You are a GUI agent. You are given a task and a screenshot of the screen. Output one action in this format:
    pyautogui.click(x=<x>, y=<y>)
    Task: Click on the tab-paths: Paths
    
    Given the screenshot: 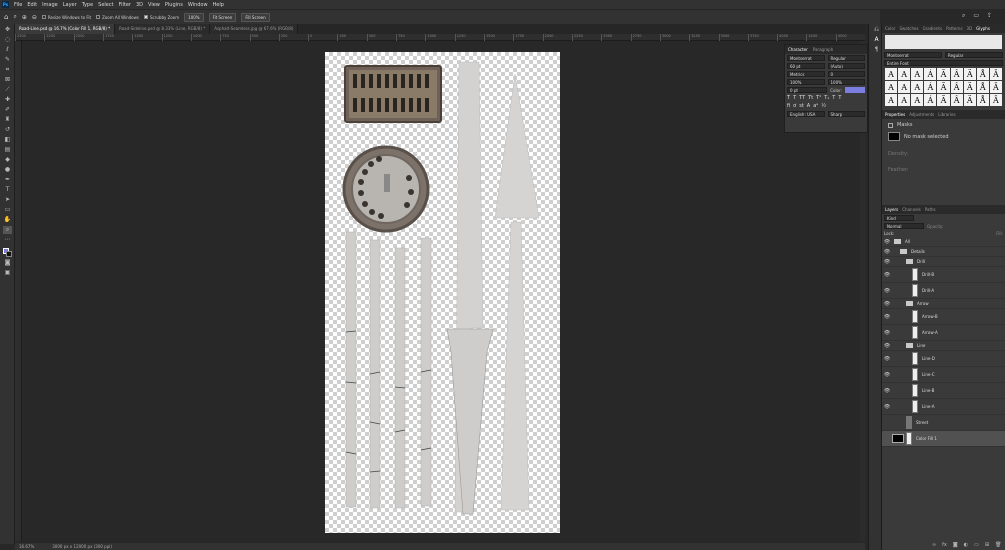 What is the action you would take?
    pyautogui.click(x=930, y=209)
    